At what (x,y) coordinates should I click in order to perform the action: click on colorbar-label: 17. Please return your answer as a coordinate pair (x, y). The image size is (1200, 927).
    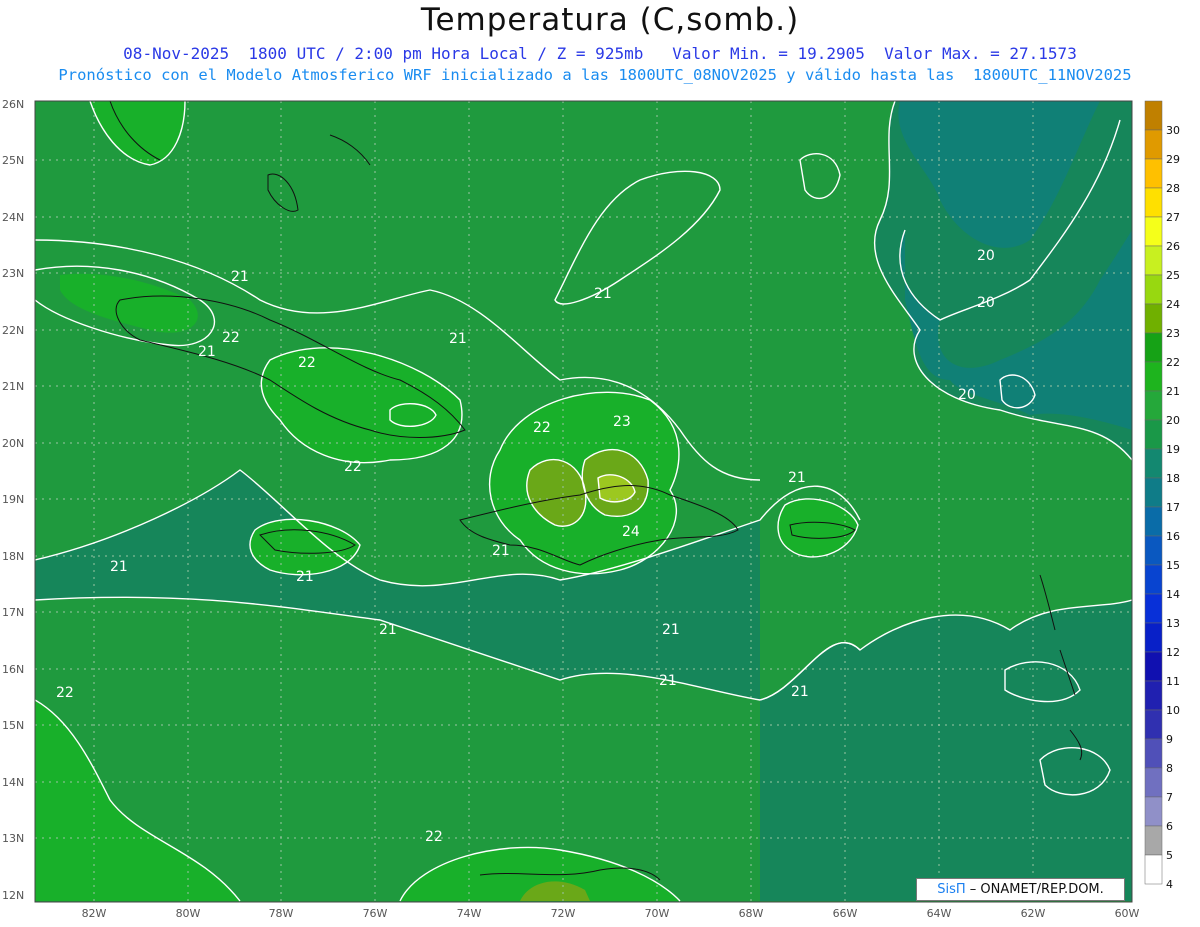
    Looking at the image, I should click on (1173, 507).